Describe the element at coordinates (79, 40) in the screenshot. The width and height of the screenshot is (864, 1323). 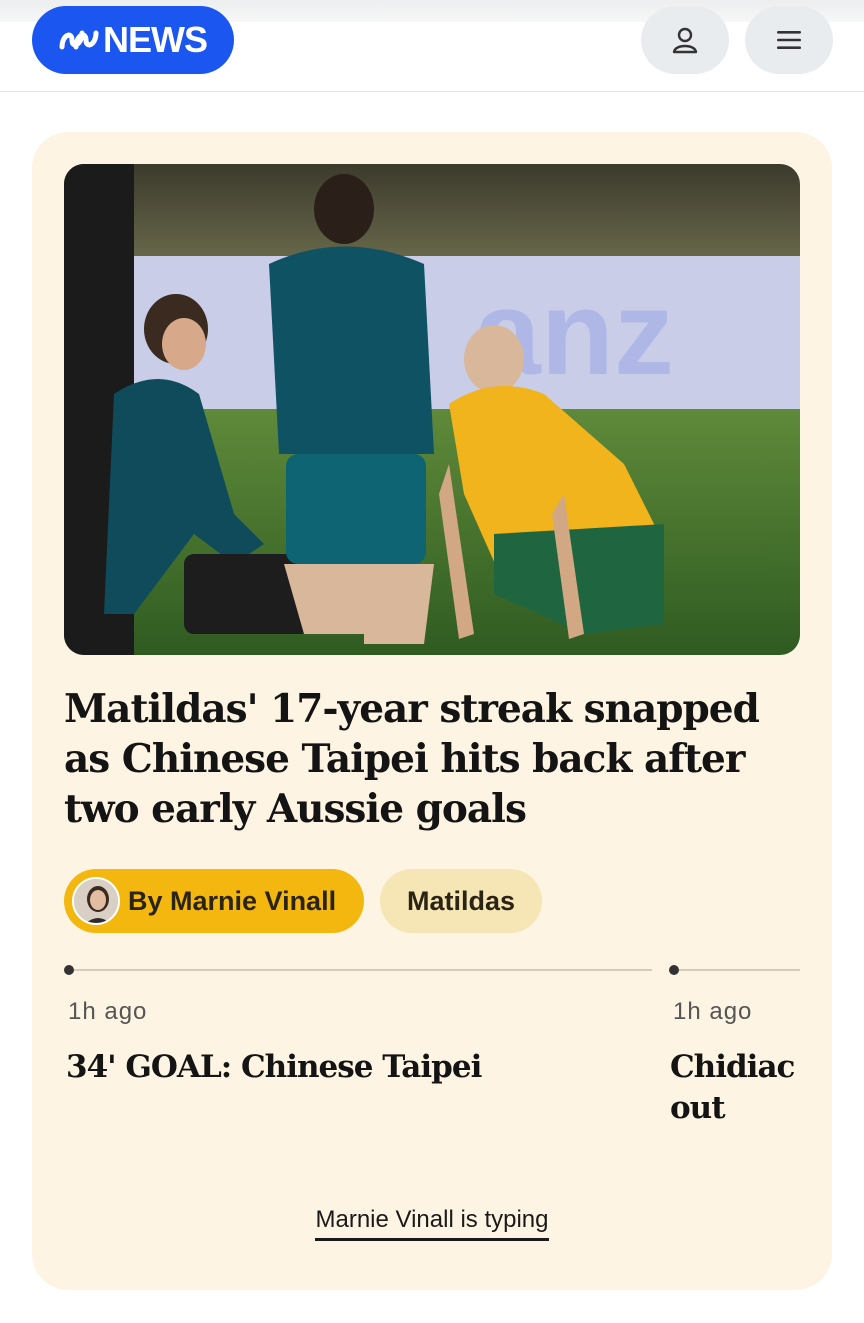
I see `abc-logo-icon` at that location.